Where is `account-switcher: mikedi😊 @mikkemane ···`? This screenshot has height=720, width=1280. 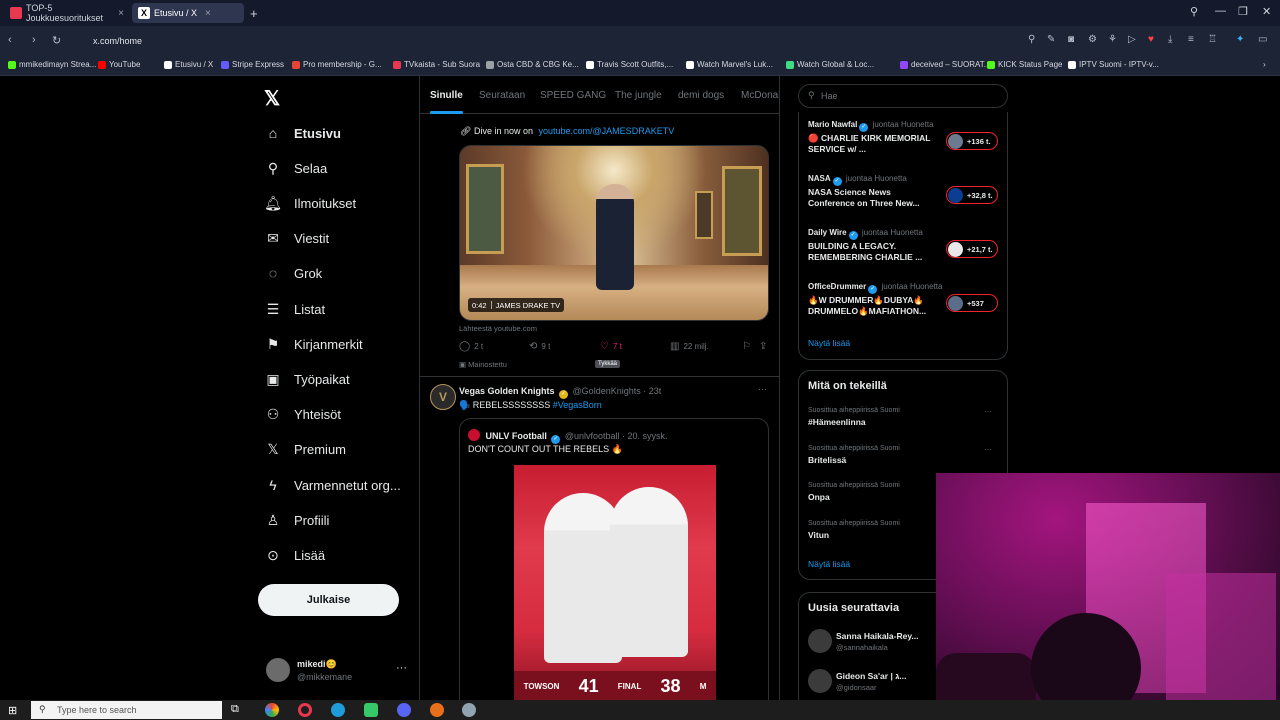 account-switcher: mikedi😊 @mikkemane ··· is located at coordinates (338, 671).